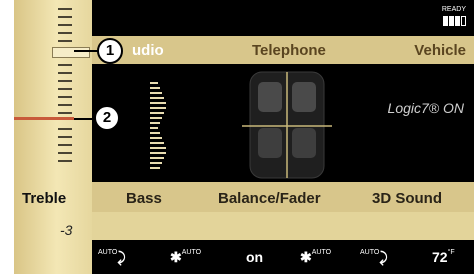 The height and width of the screenshot is (274, 474). What do you see at coordinates (73, 88) in the screenshot?
I see `treble-scale` at bounding box center [73, 88].